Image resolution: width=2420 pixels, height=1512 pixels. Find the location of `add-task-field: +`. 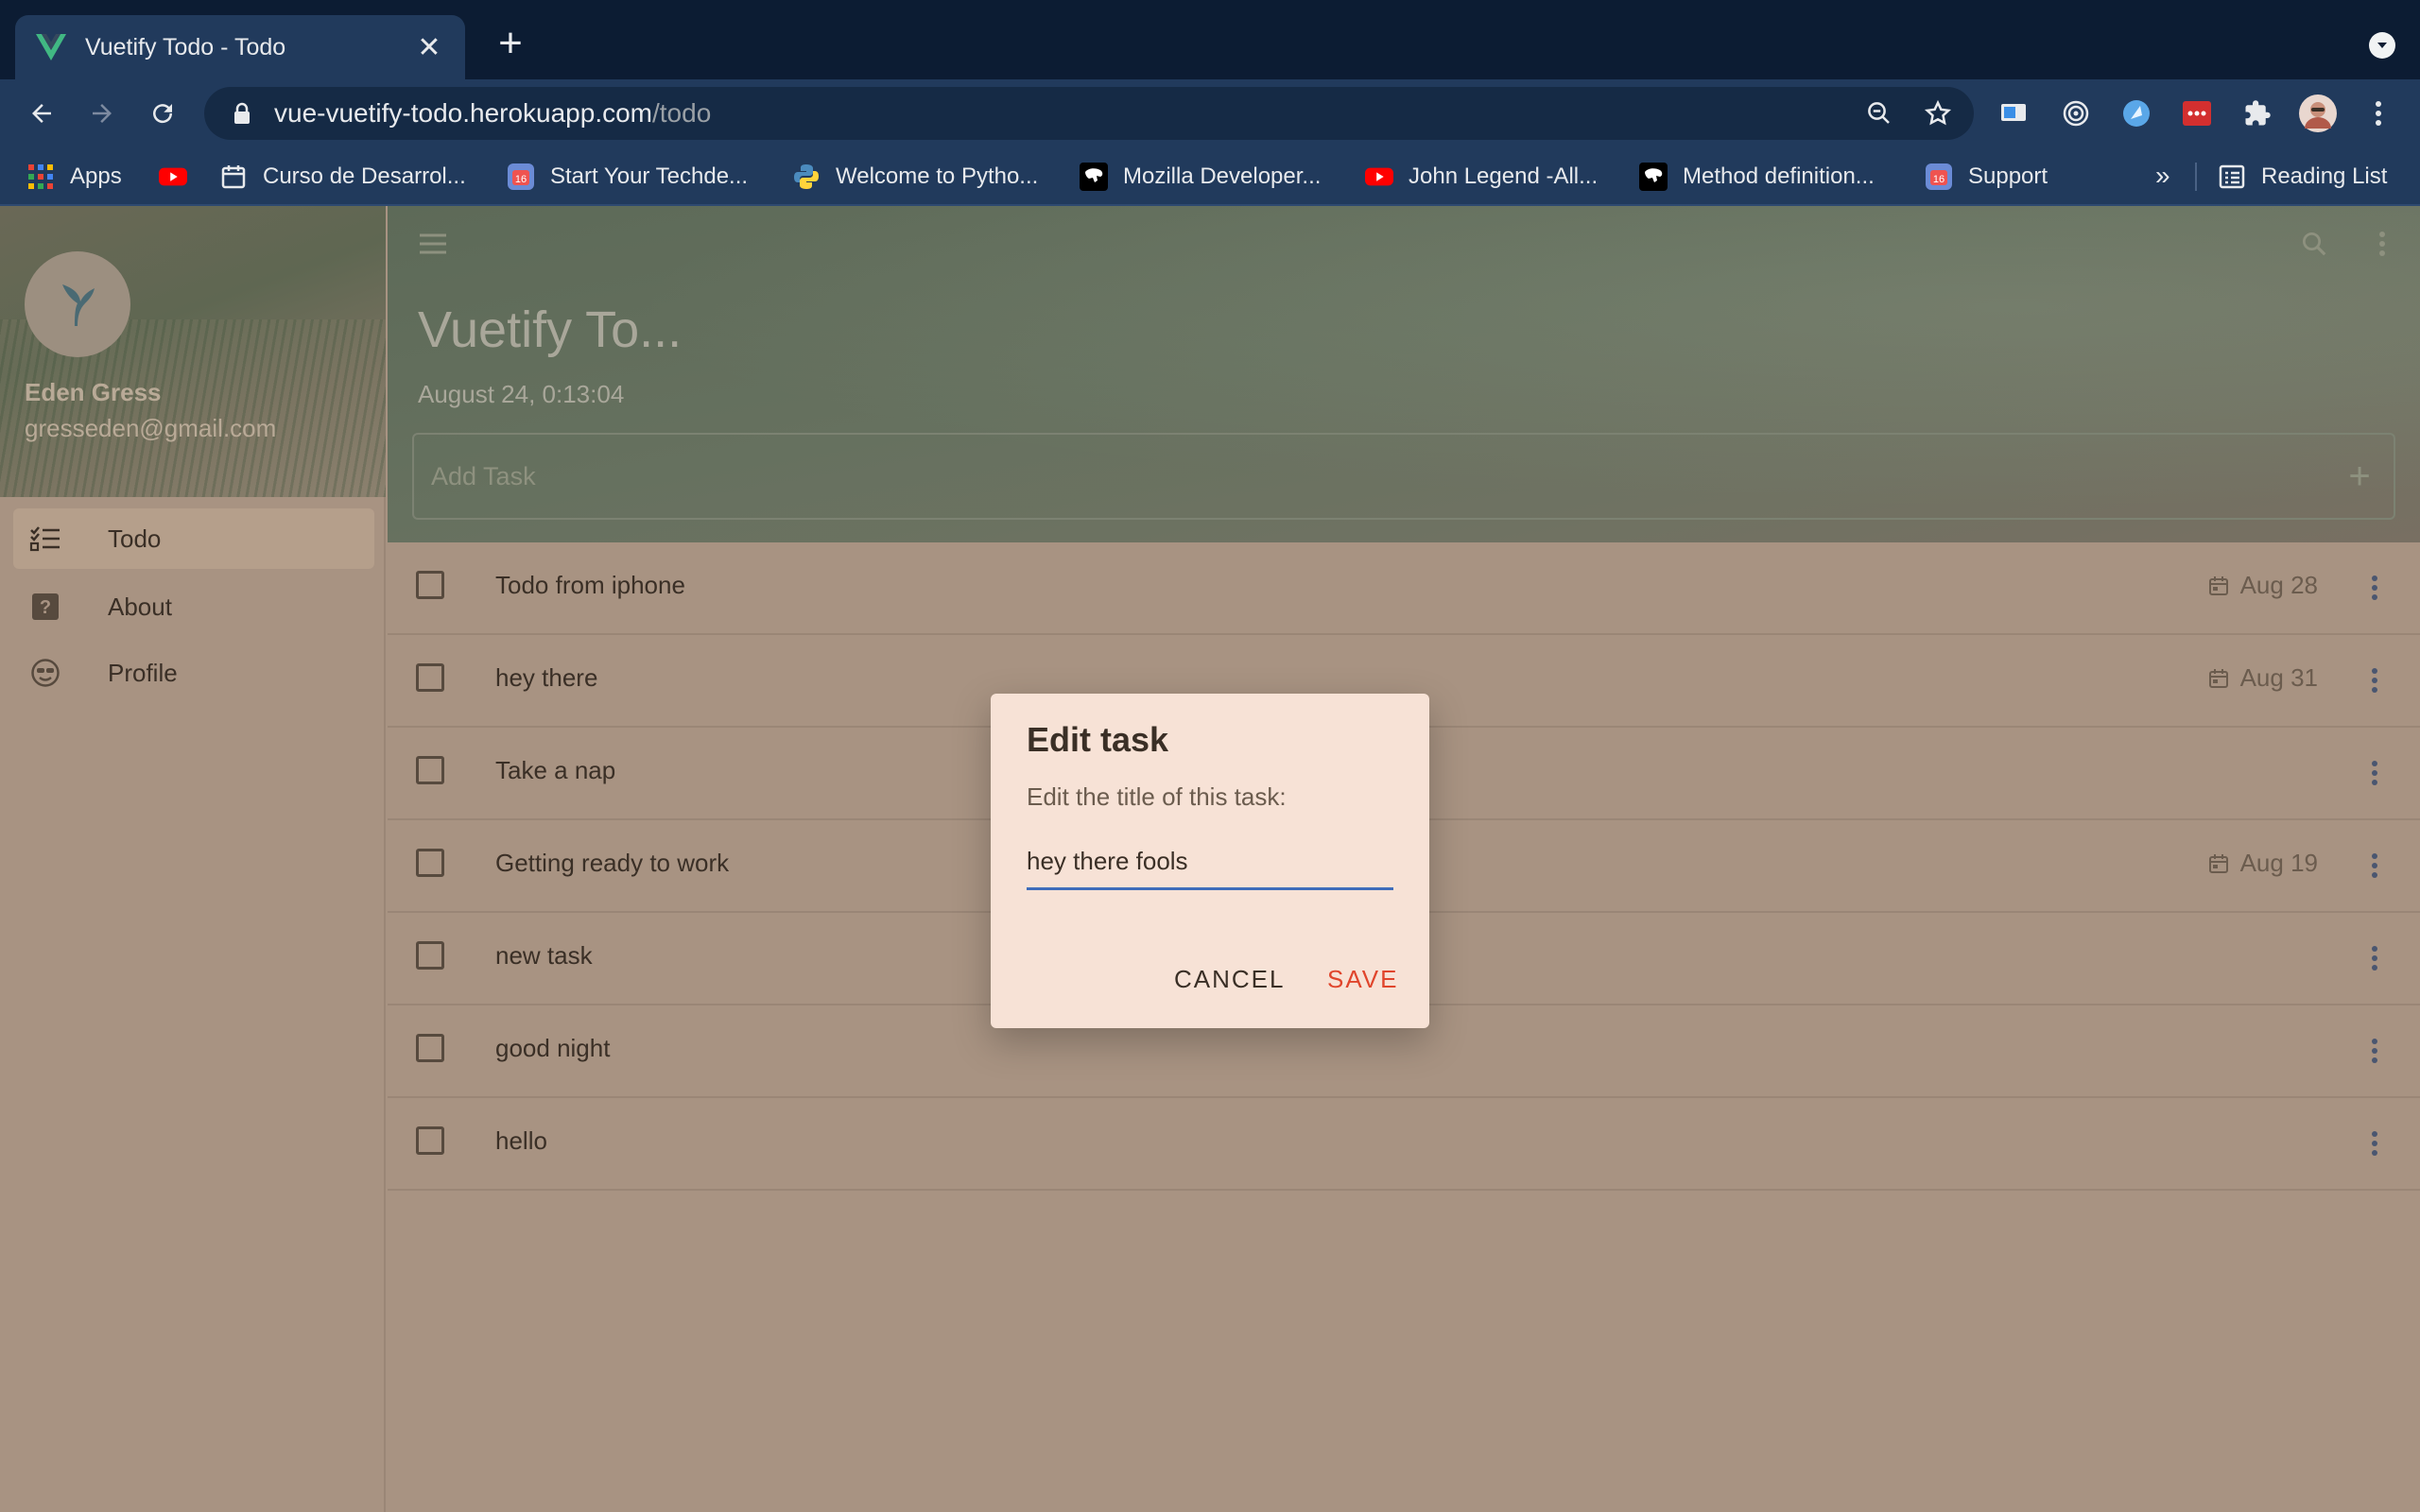

add-task-field: + is located at coordinates (1403, 476).